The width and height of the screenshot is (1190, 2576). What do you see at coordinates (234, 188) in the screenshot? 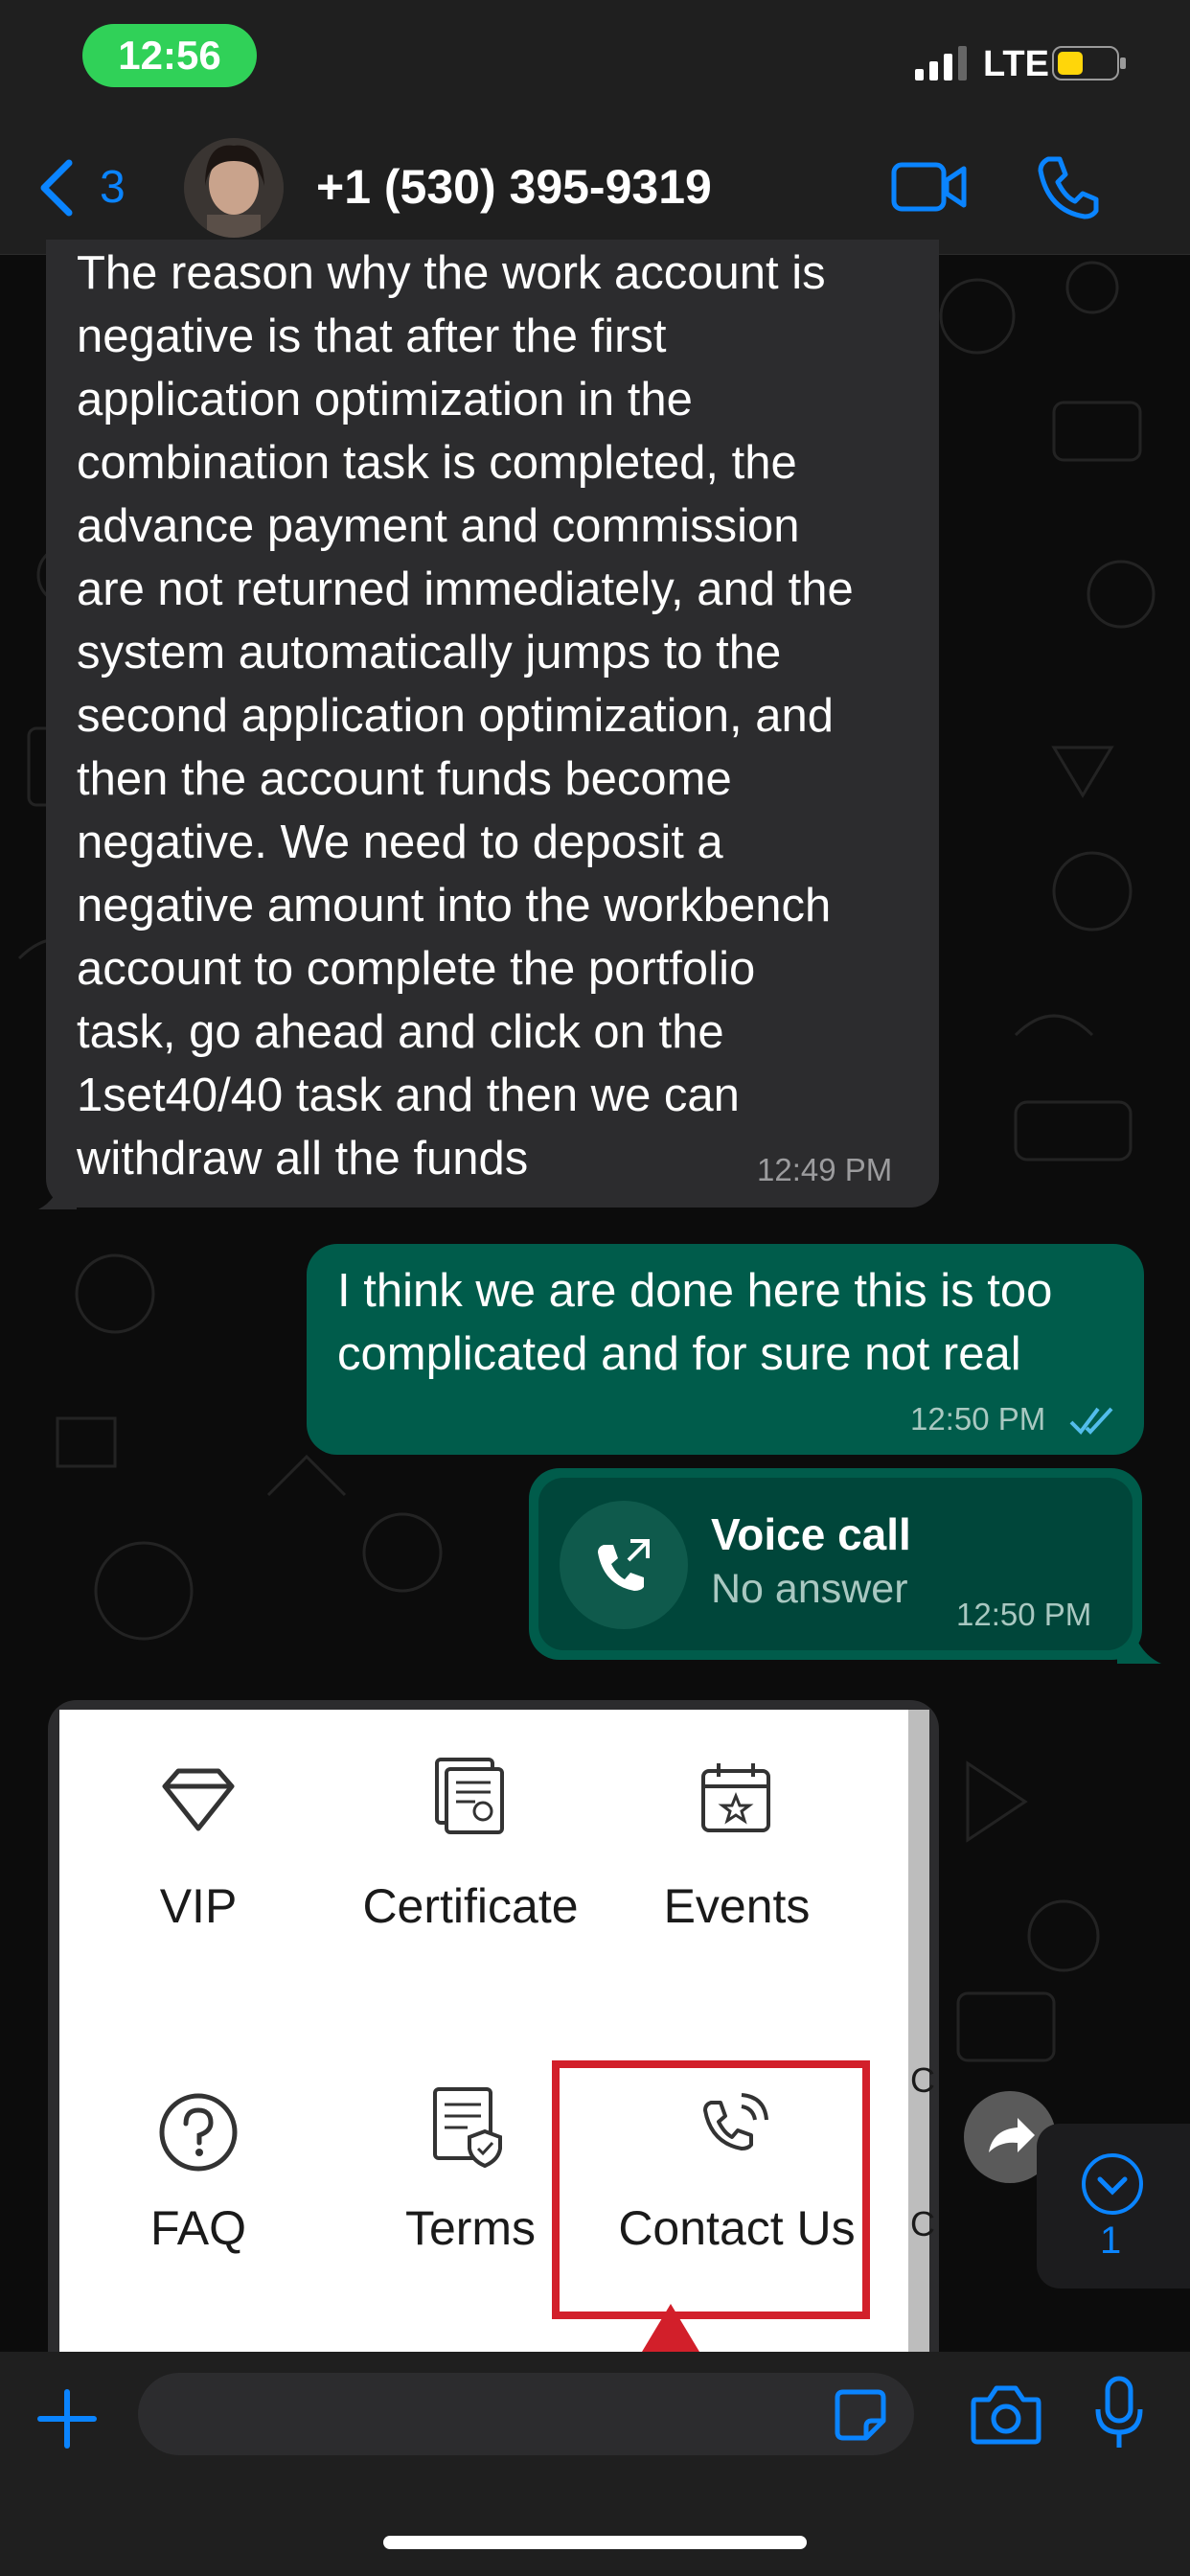
I see `avatar` at bounding box center [234, 188].